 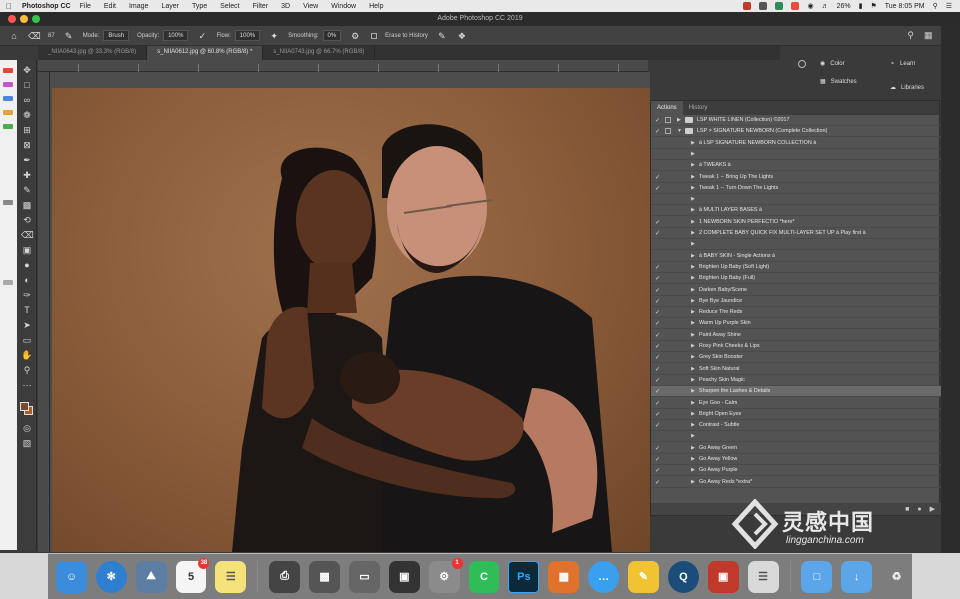 What do you see at coordinates (176, 35) in the screenshot?
I see `opacity-field: 100%` at bounding box center [176, 35].